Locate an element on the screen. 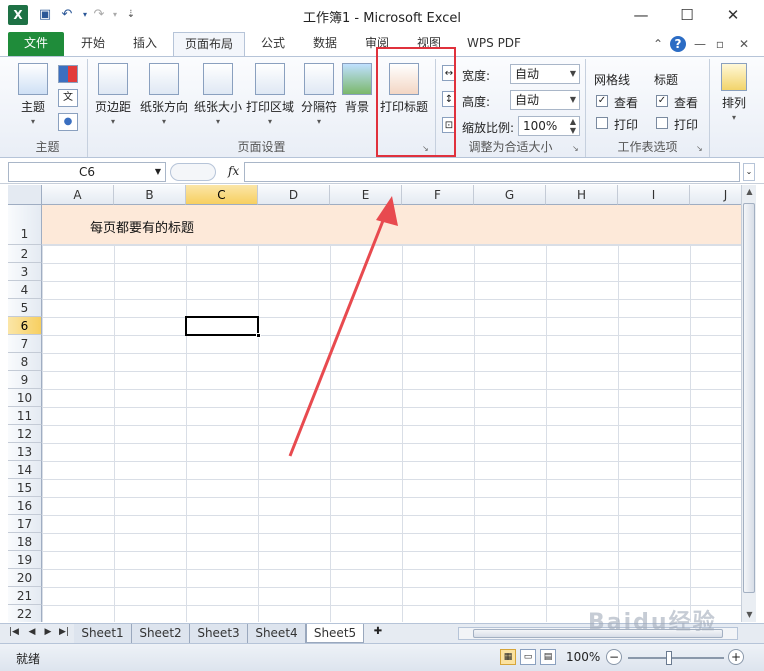 The image size is (764, 671). row-header-19: 19 is located at coordinates (25, 560).